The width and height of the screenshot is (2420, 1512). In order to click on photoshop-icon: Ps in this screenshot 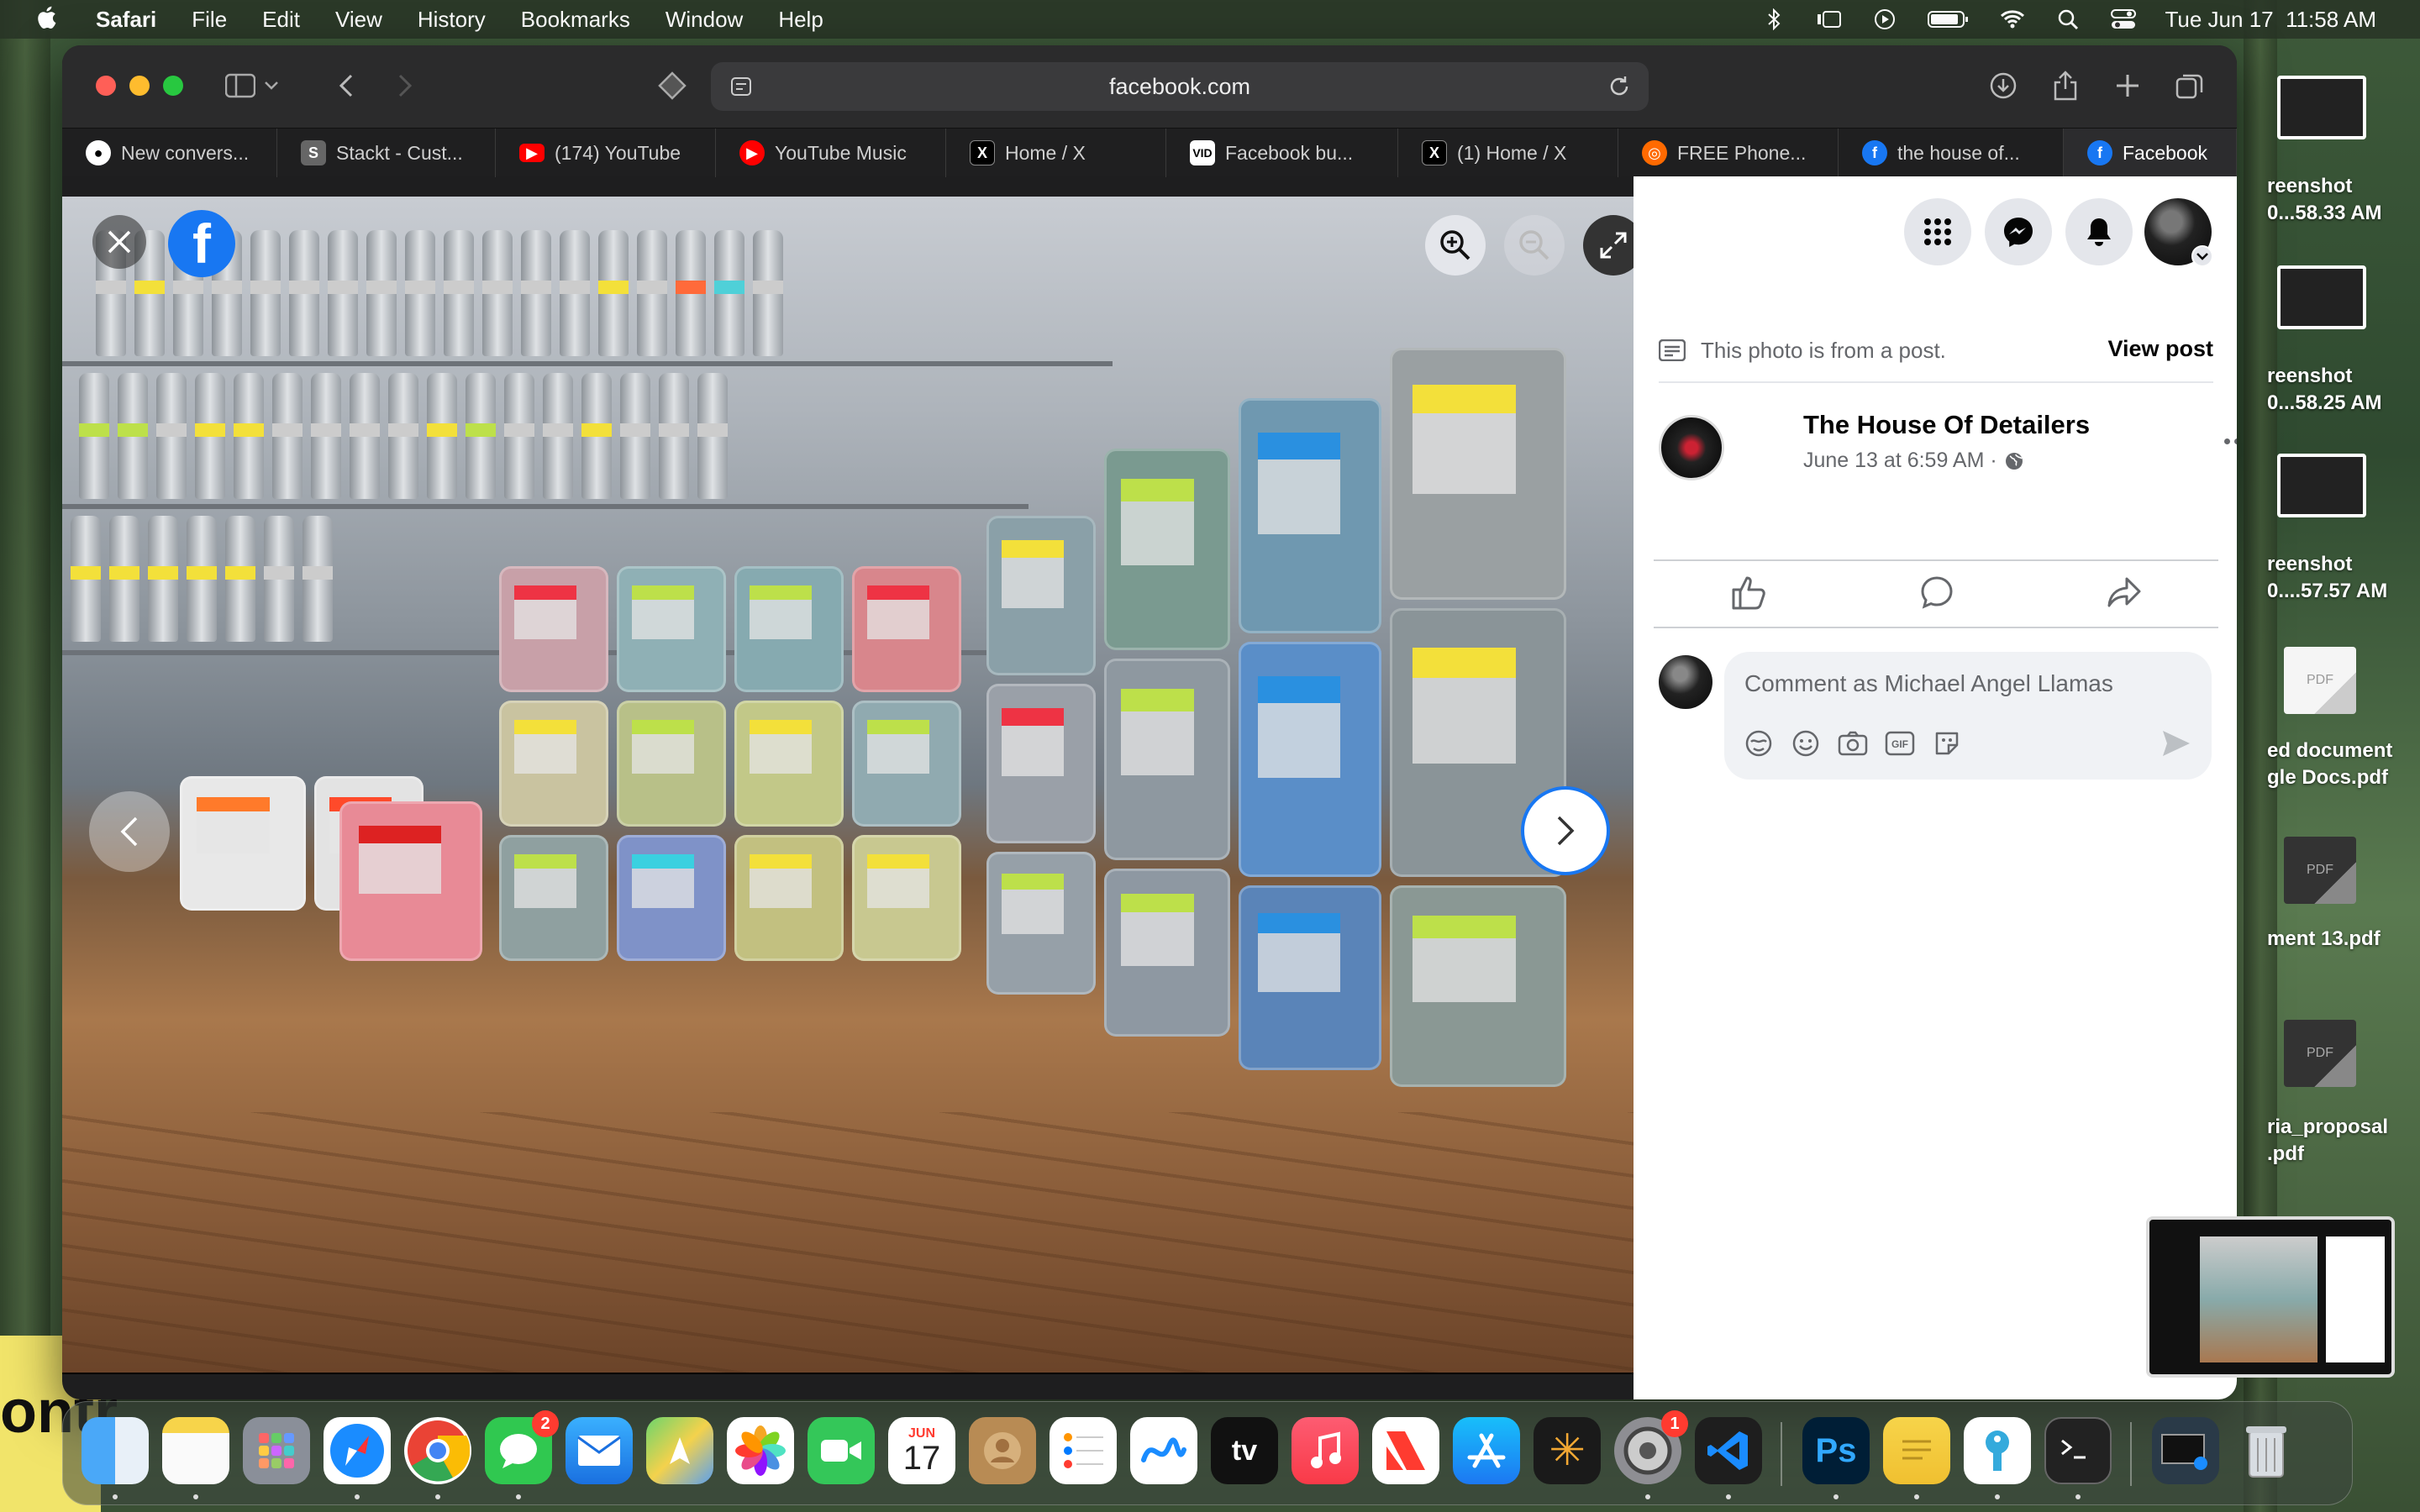, I will do `click(1836, 1450)`.